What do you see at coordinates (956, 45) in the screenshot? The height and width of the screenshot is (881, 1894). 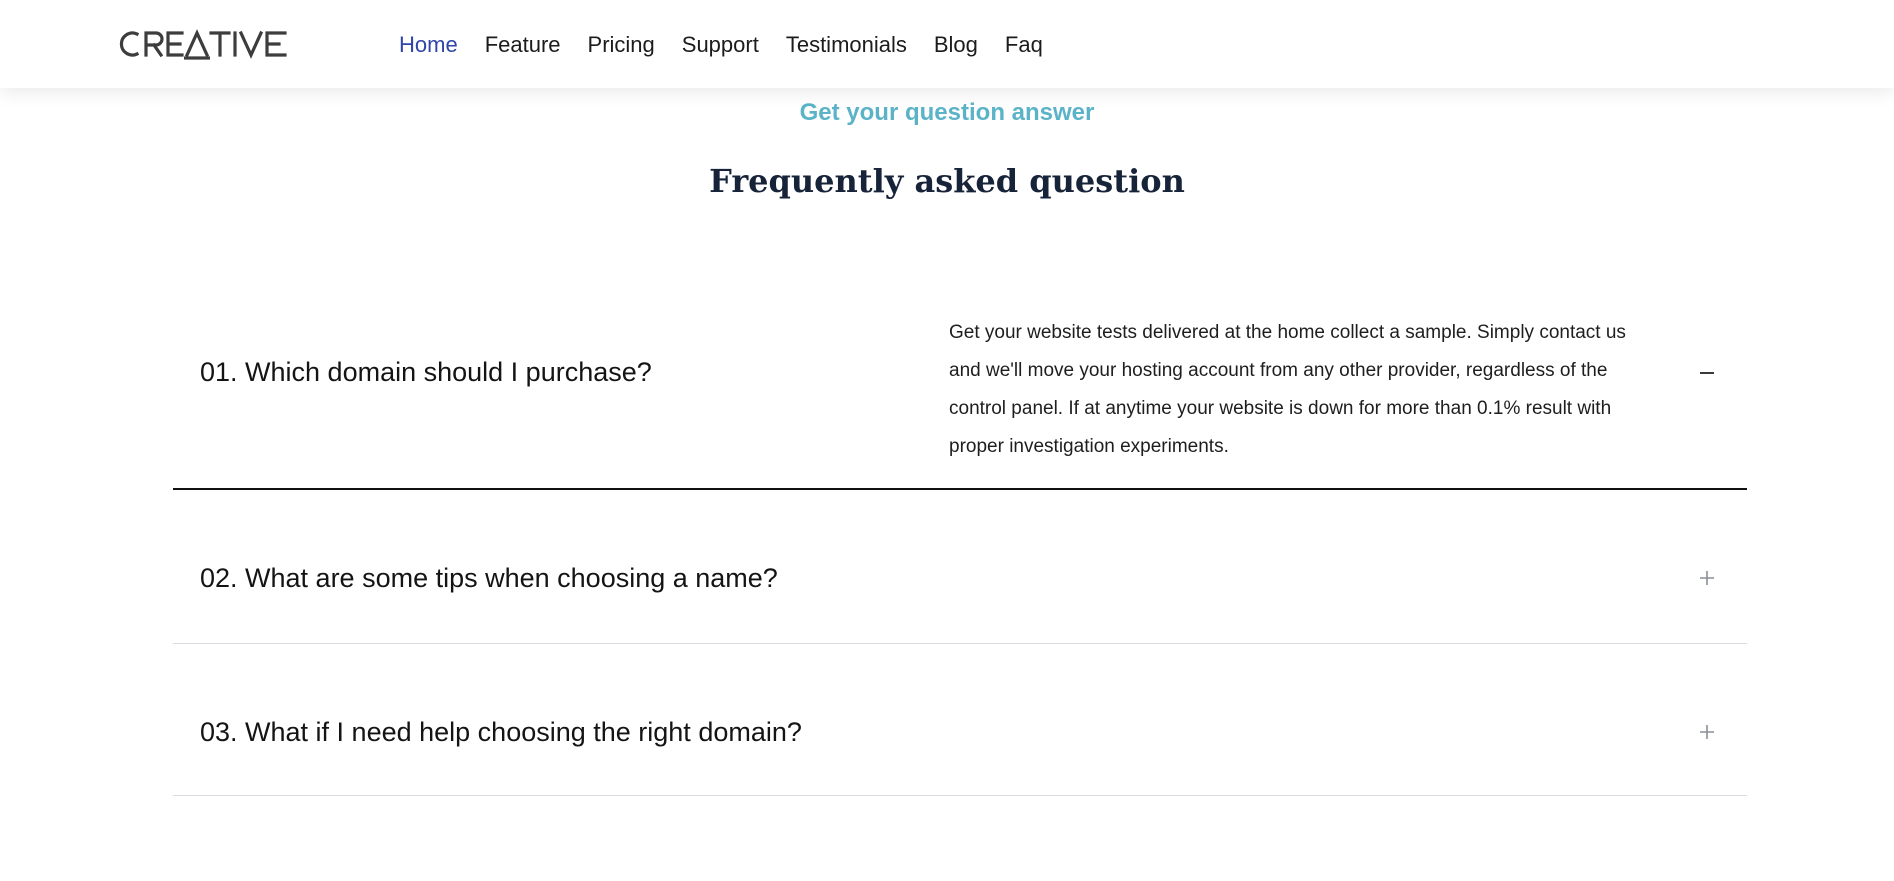 I see `nav-blog: Blog` at bounding box center [956, 45].